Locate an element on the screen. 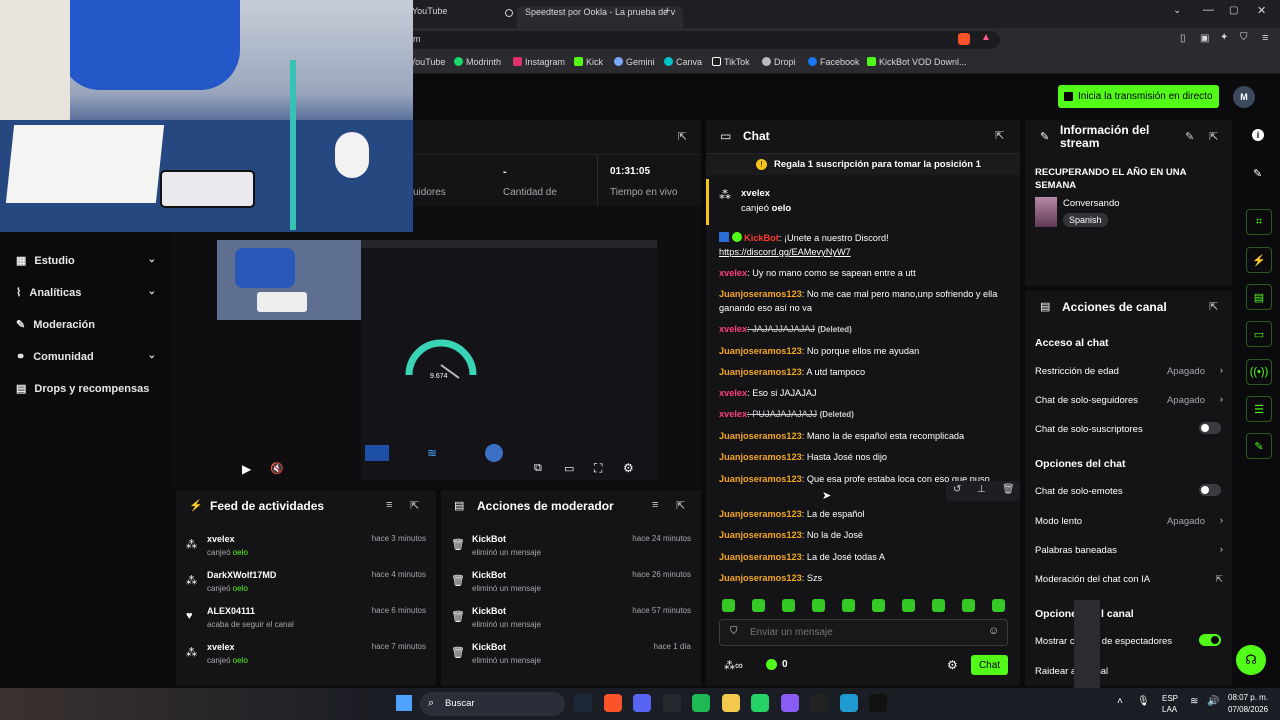 The image size is (1280, 720). keyboard-layout: LAA is located at coordinates (1169, 709).